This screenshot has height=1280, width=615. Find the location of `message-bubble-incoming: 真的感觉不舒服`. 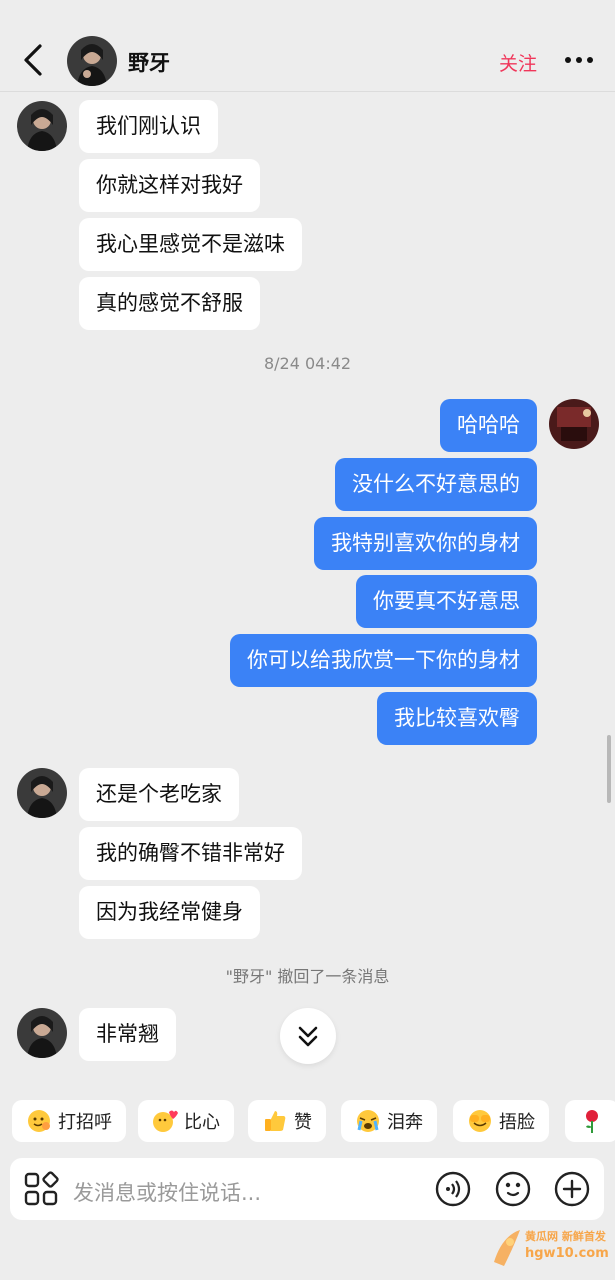

message-bubble-incoming: 真的感觉不舒服 is located at coordinates (169, 303).